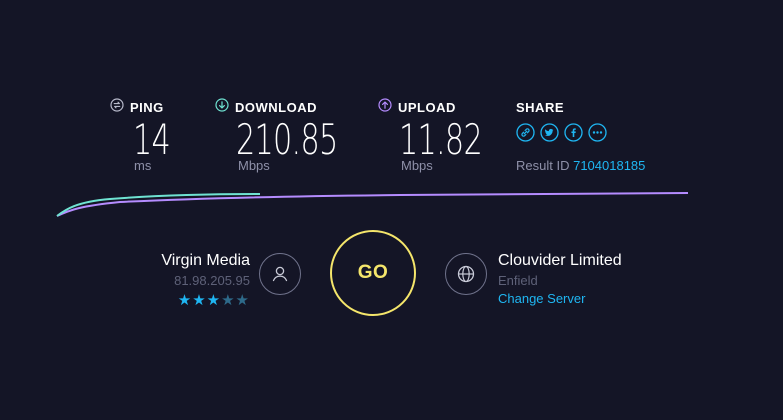  Describe the element at coordinates (427, 107) in the screenshot. I see `upload-label: UPLOAD` at that location.